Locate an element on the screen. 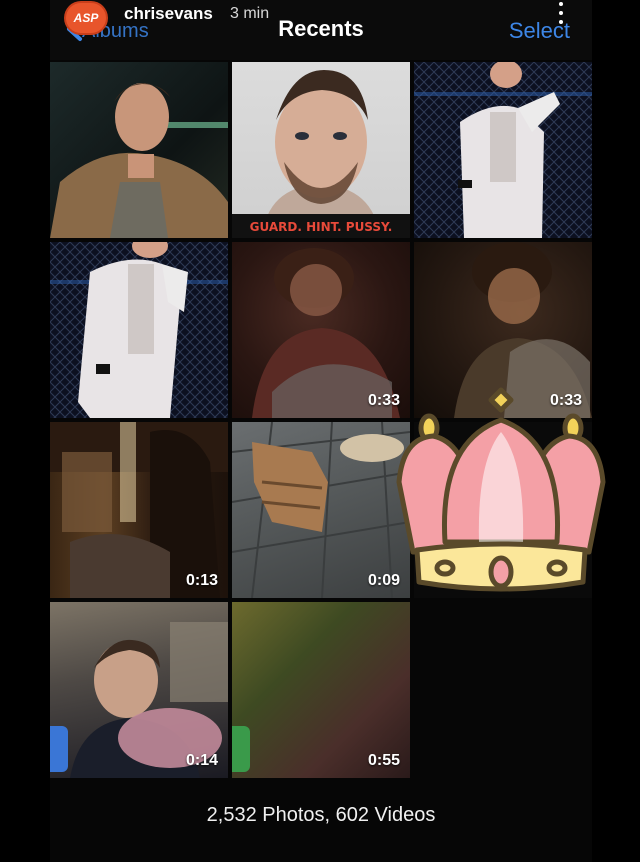  app-badge-blue is located at coordinates (59, 749).